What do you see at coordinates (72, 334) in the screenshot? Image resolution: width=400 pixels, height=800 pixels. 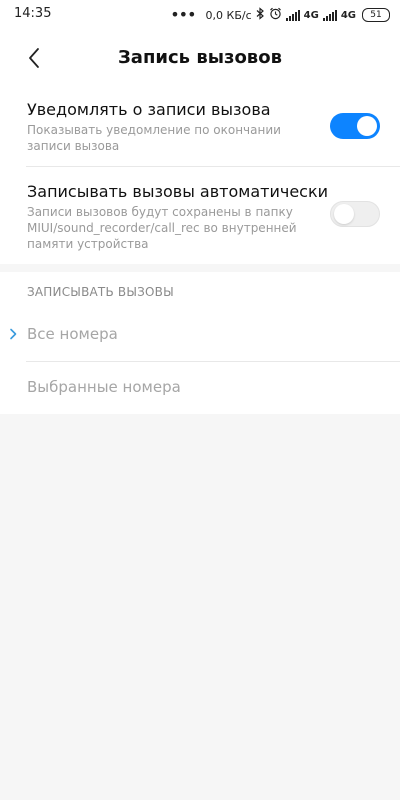 I see `option-label: Все номера` at bounding box center [72, 334].